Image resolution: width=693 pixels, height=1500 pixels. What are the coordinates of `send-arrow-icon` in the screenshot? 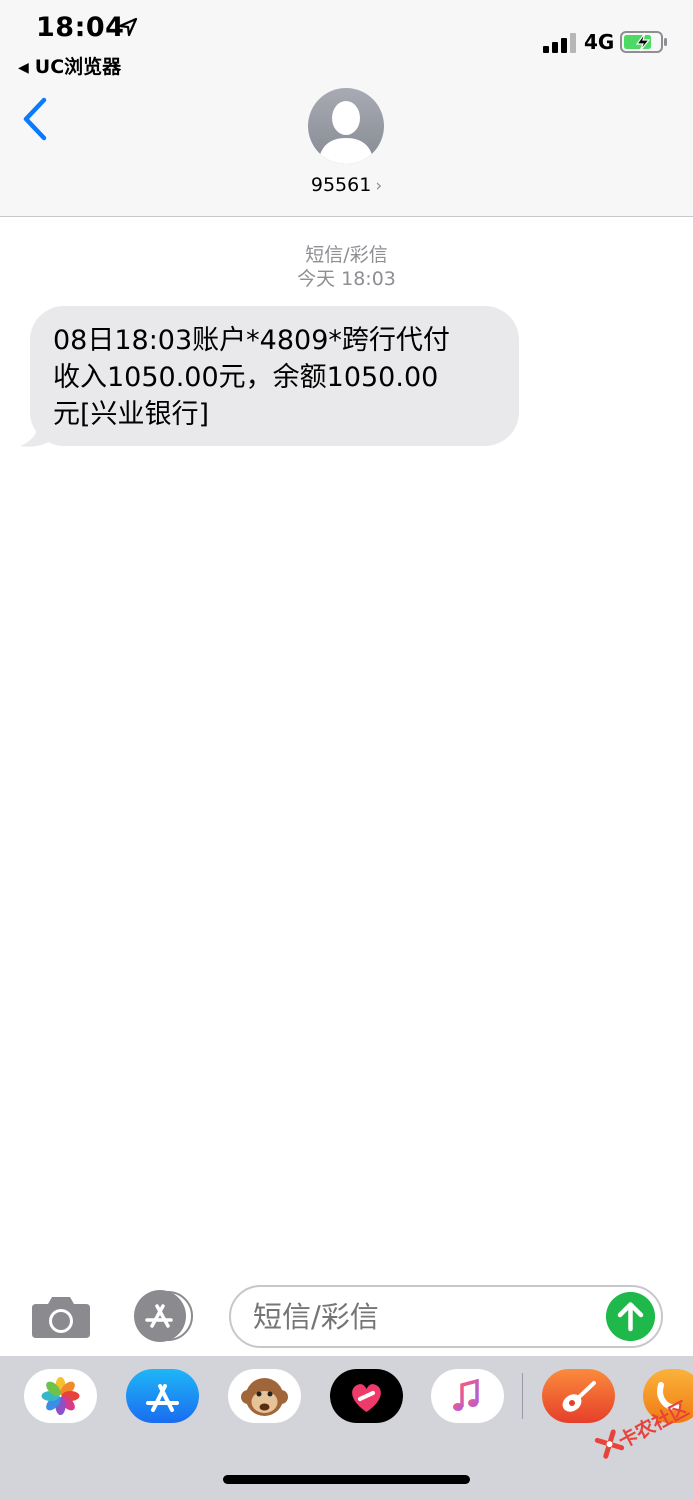 It's located at (630, 1316).